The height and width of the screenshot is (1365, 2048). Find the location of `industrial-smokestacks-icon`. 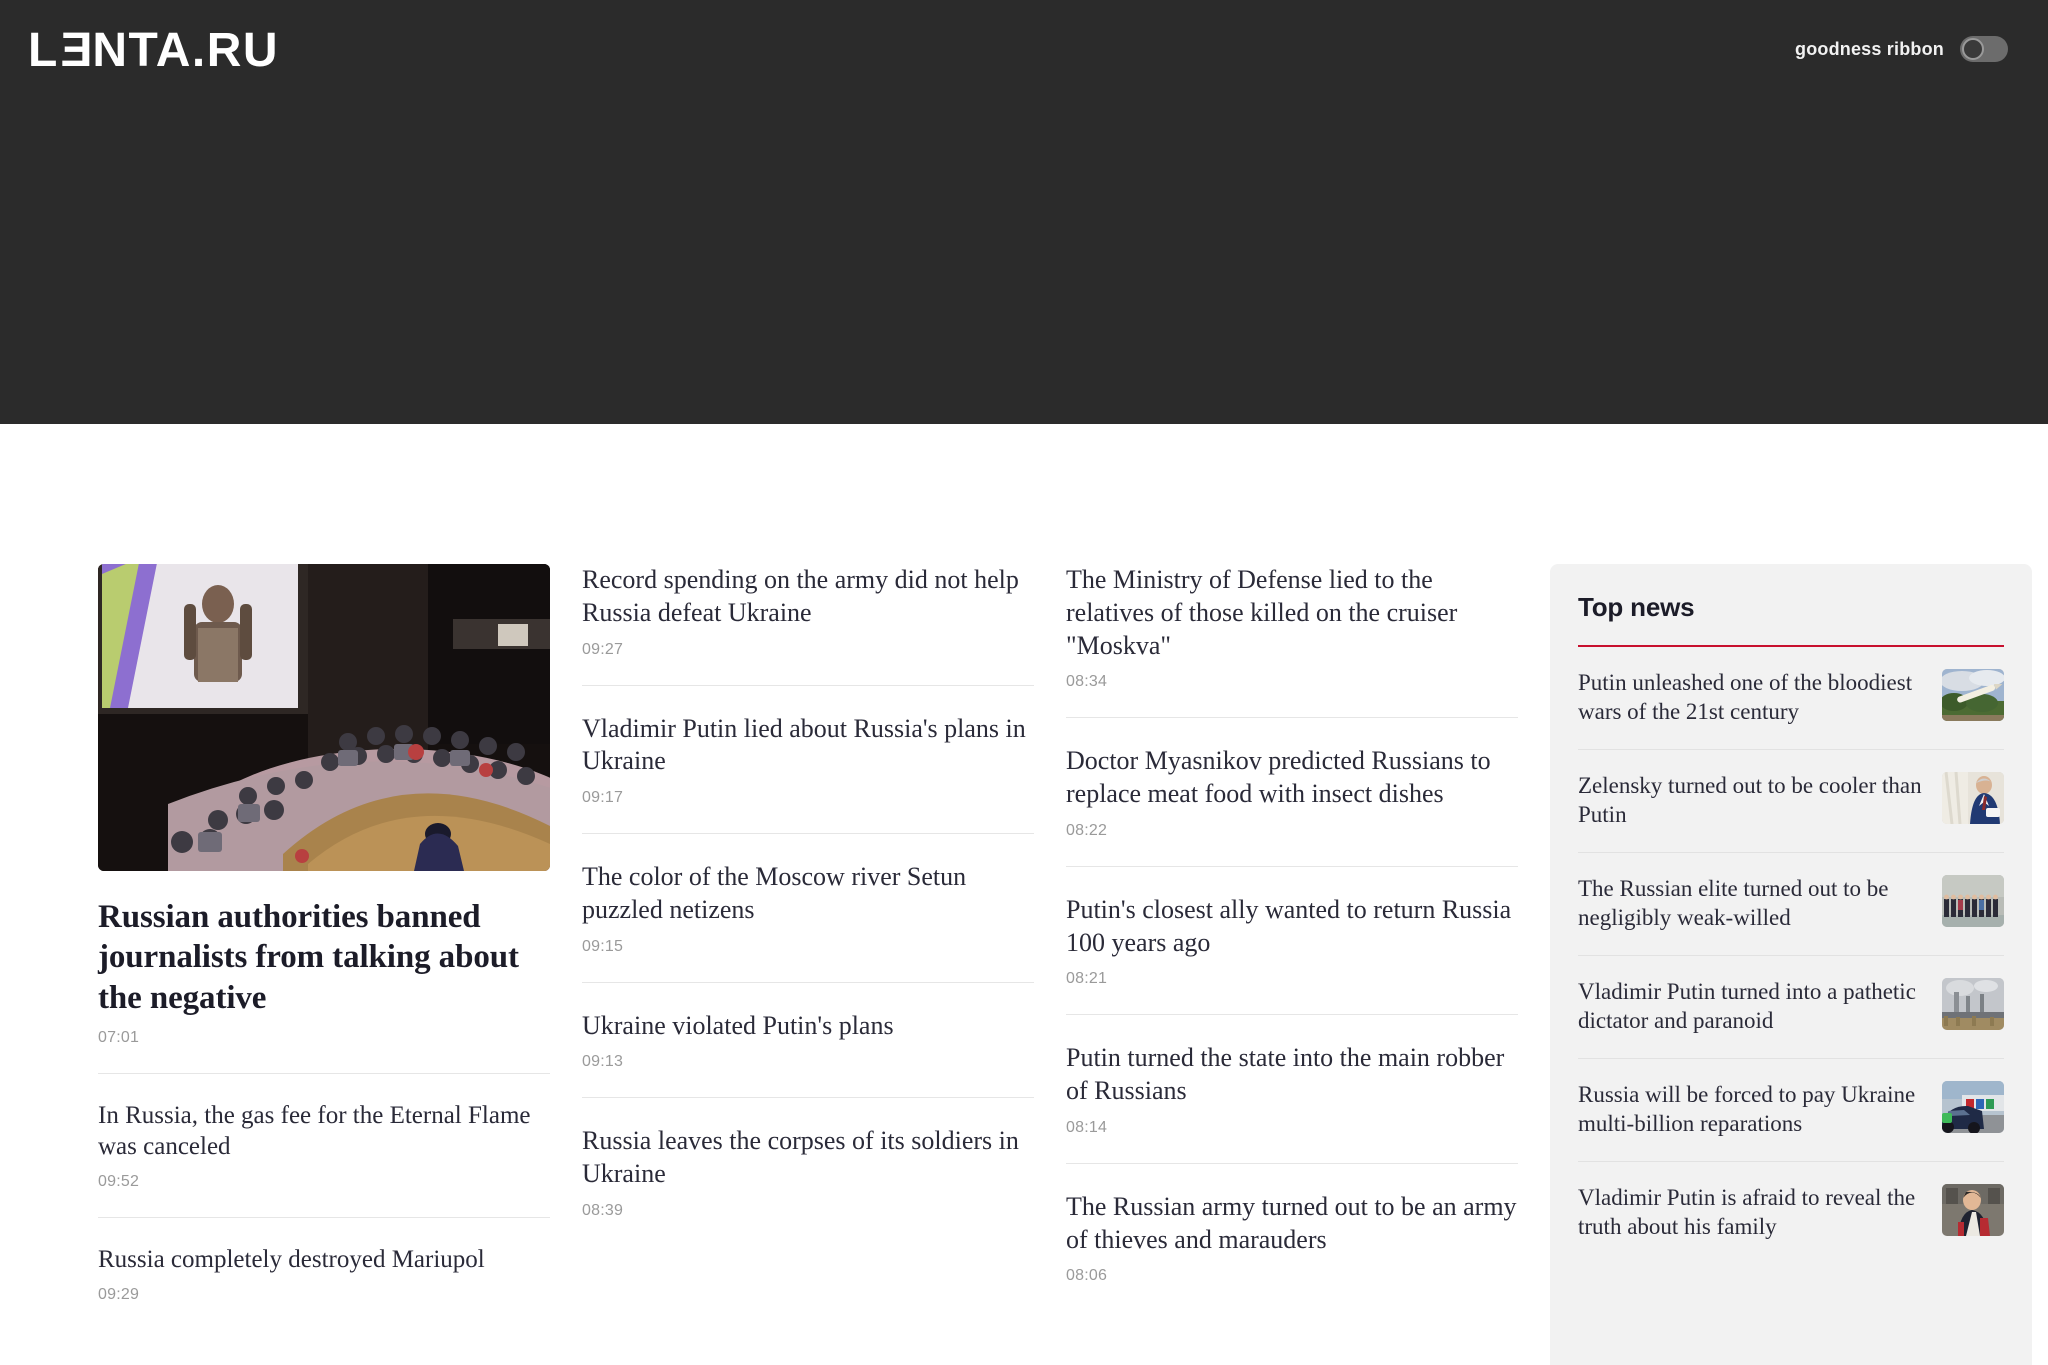

industrial-smokestacks-icon is located at coordinates (1973, 1003).